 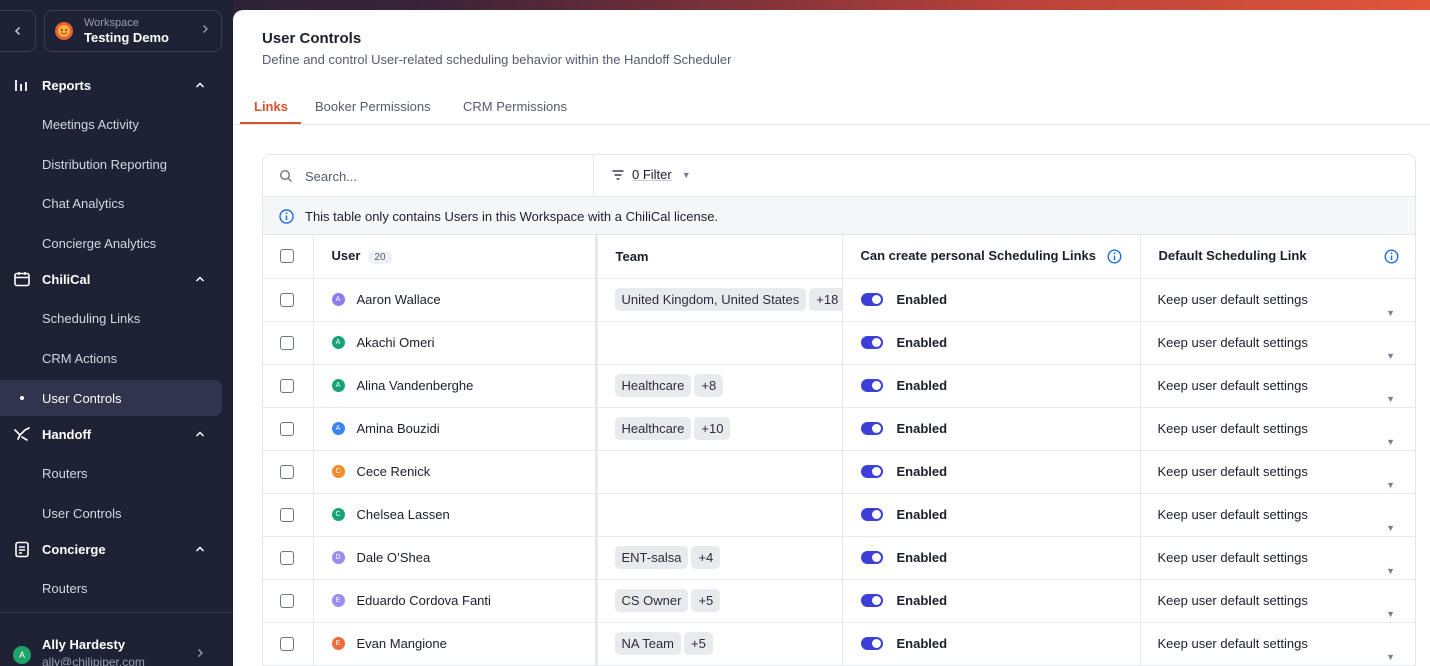 What do you see at coordinates (338, 514) in the screenshot?
I see `avatar: C` at bounding box center [338, 514].